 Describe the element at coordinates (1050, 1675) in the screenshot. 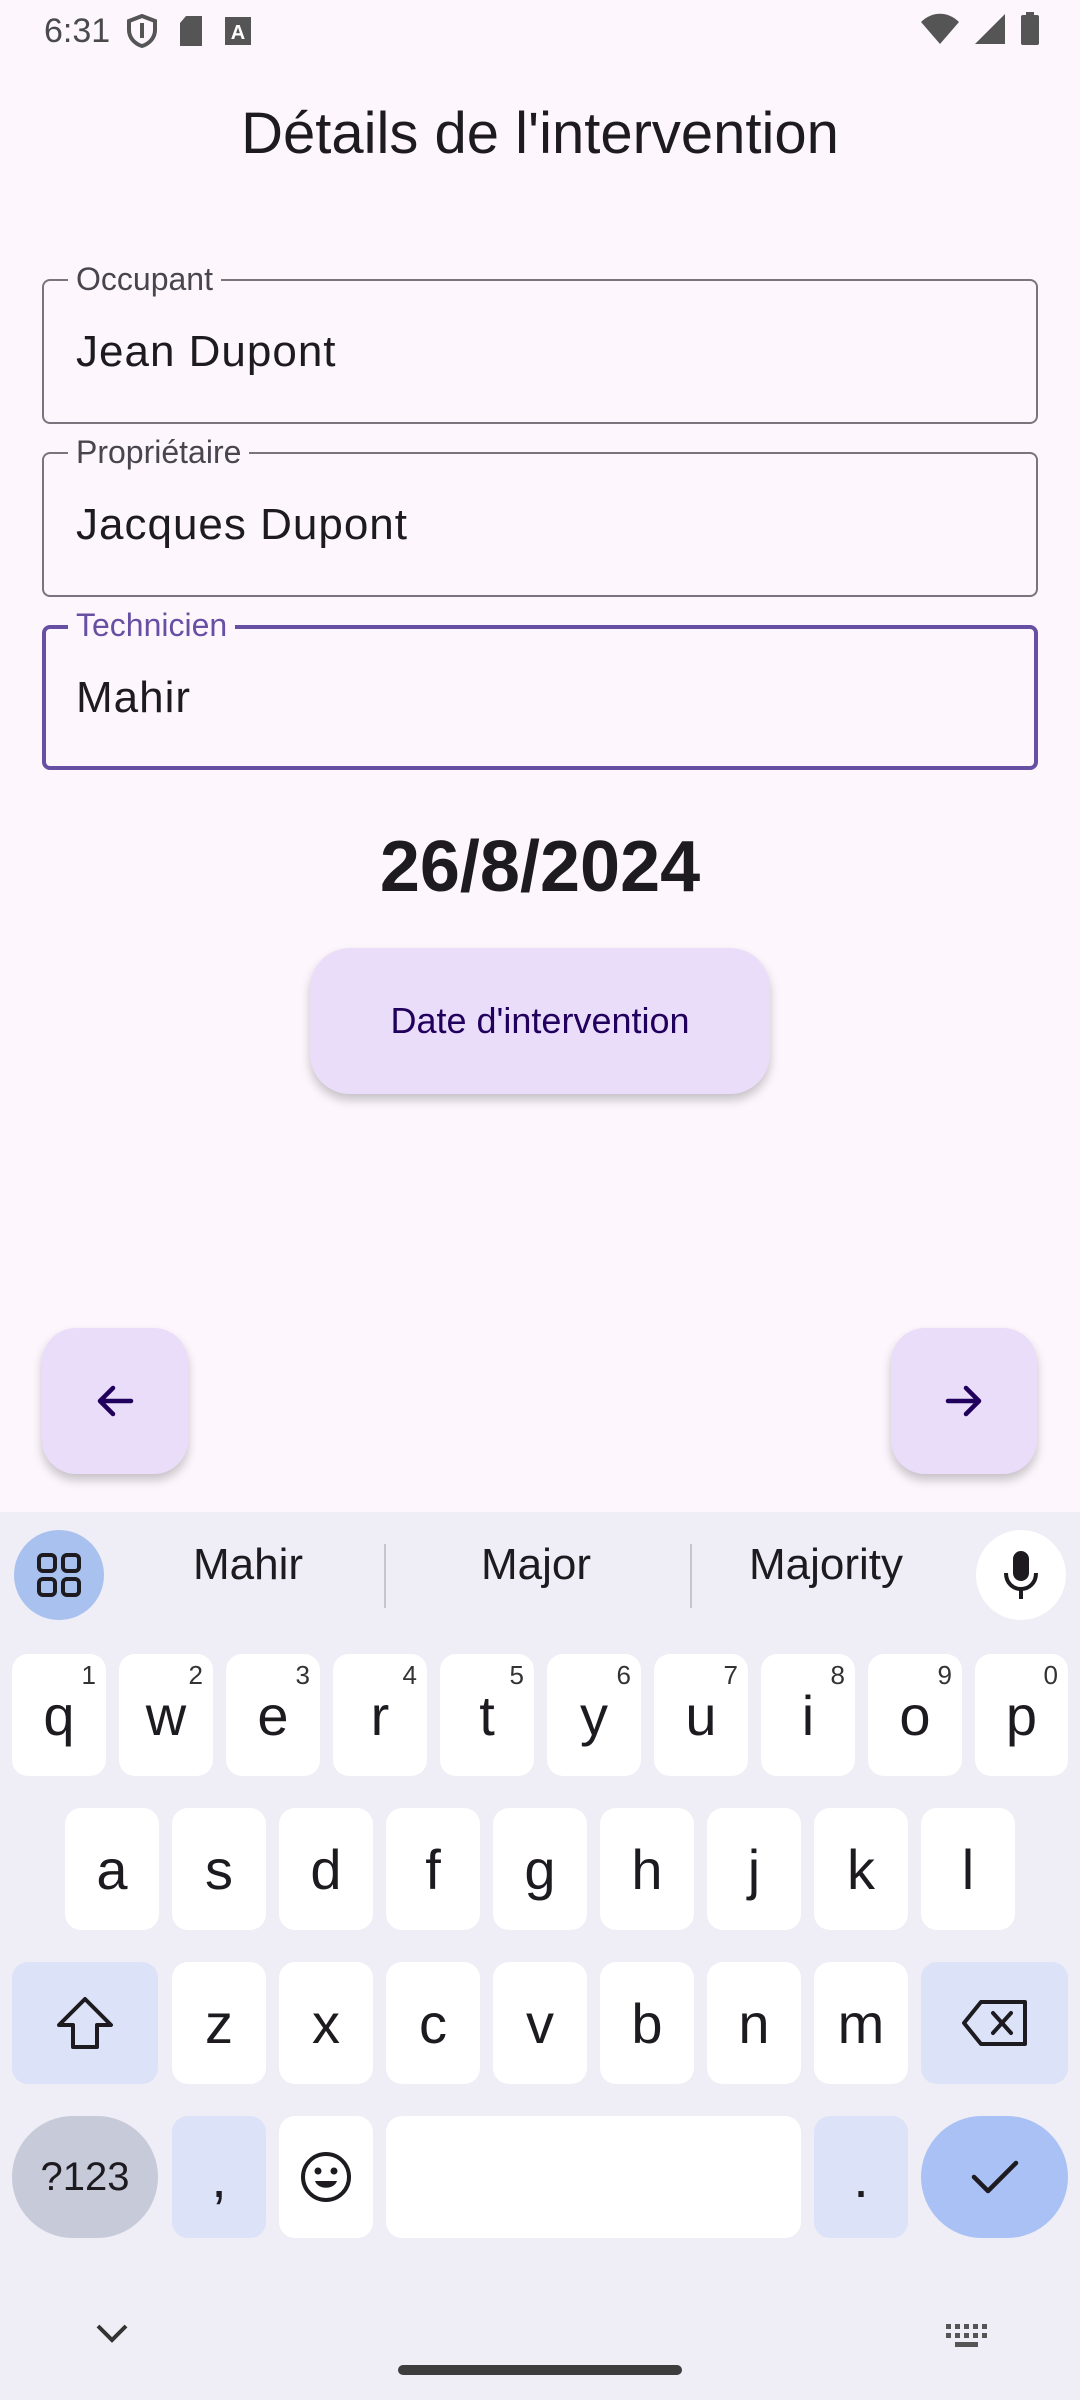

I see `key-hint: 0` at that location.